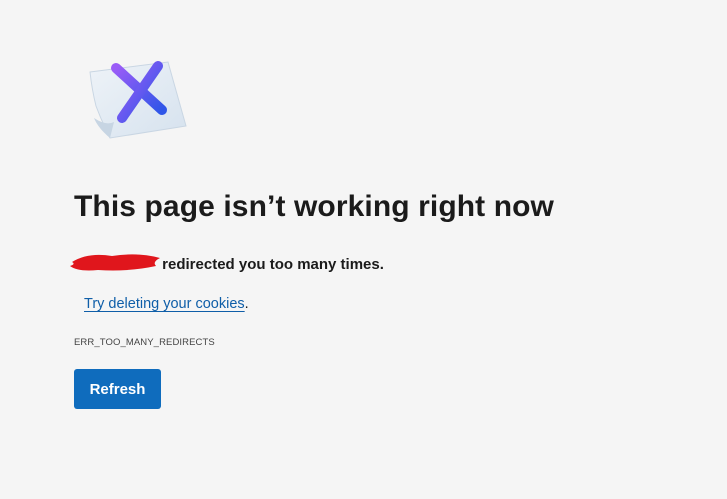 This screenshot has height=499, width=727. I want to click on suggestion: Try deleting your cookies., so click(166, 304).